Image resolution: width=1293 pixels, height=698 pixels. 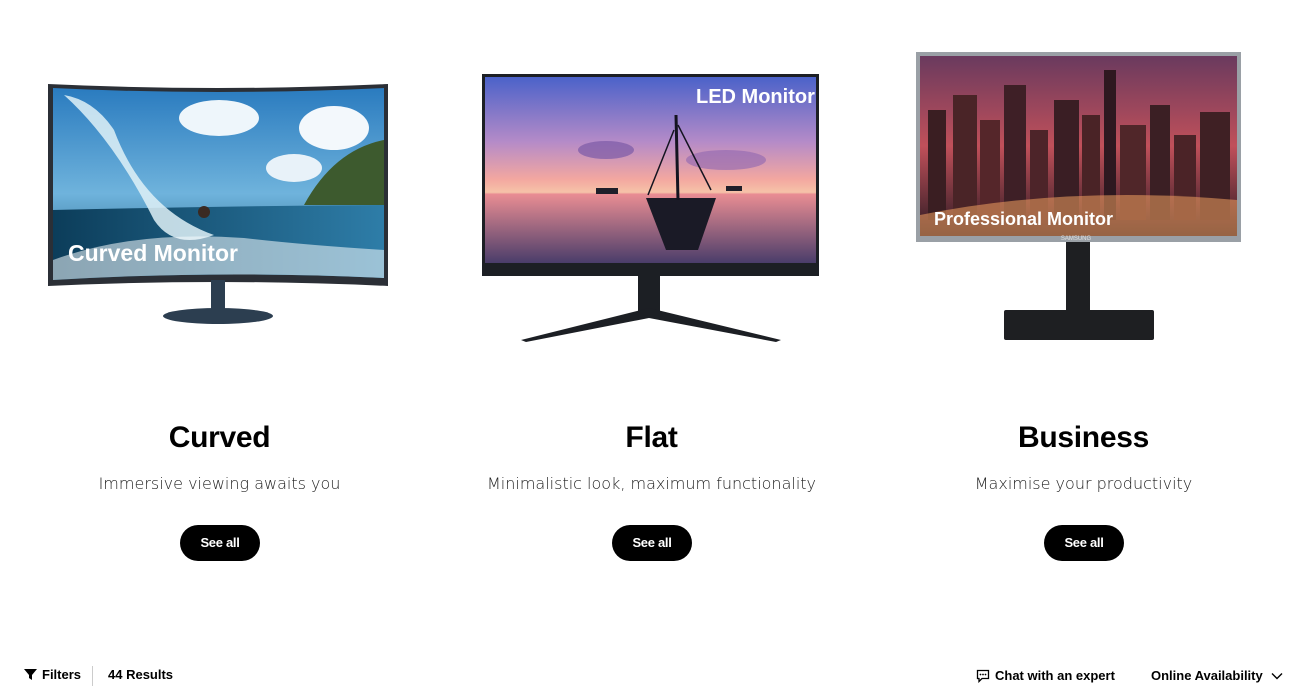 I want to click on chat-bubble-icon, so click(x=983, y=676).